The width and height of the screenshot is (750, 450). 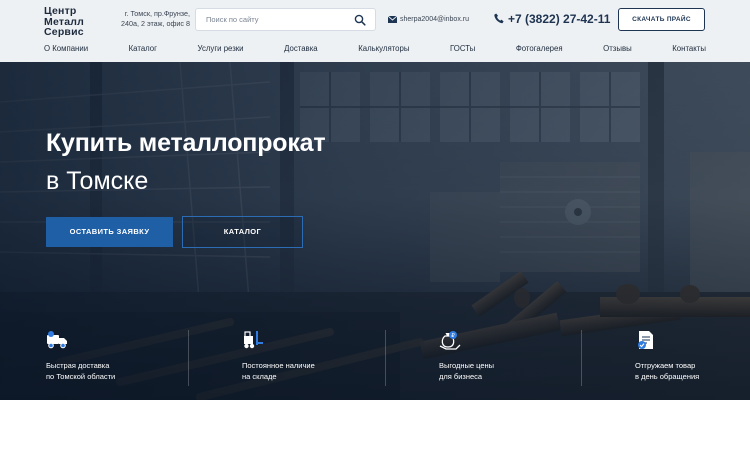 I want to click on forklift-icon, so click(x=253, y=340).